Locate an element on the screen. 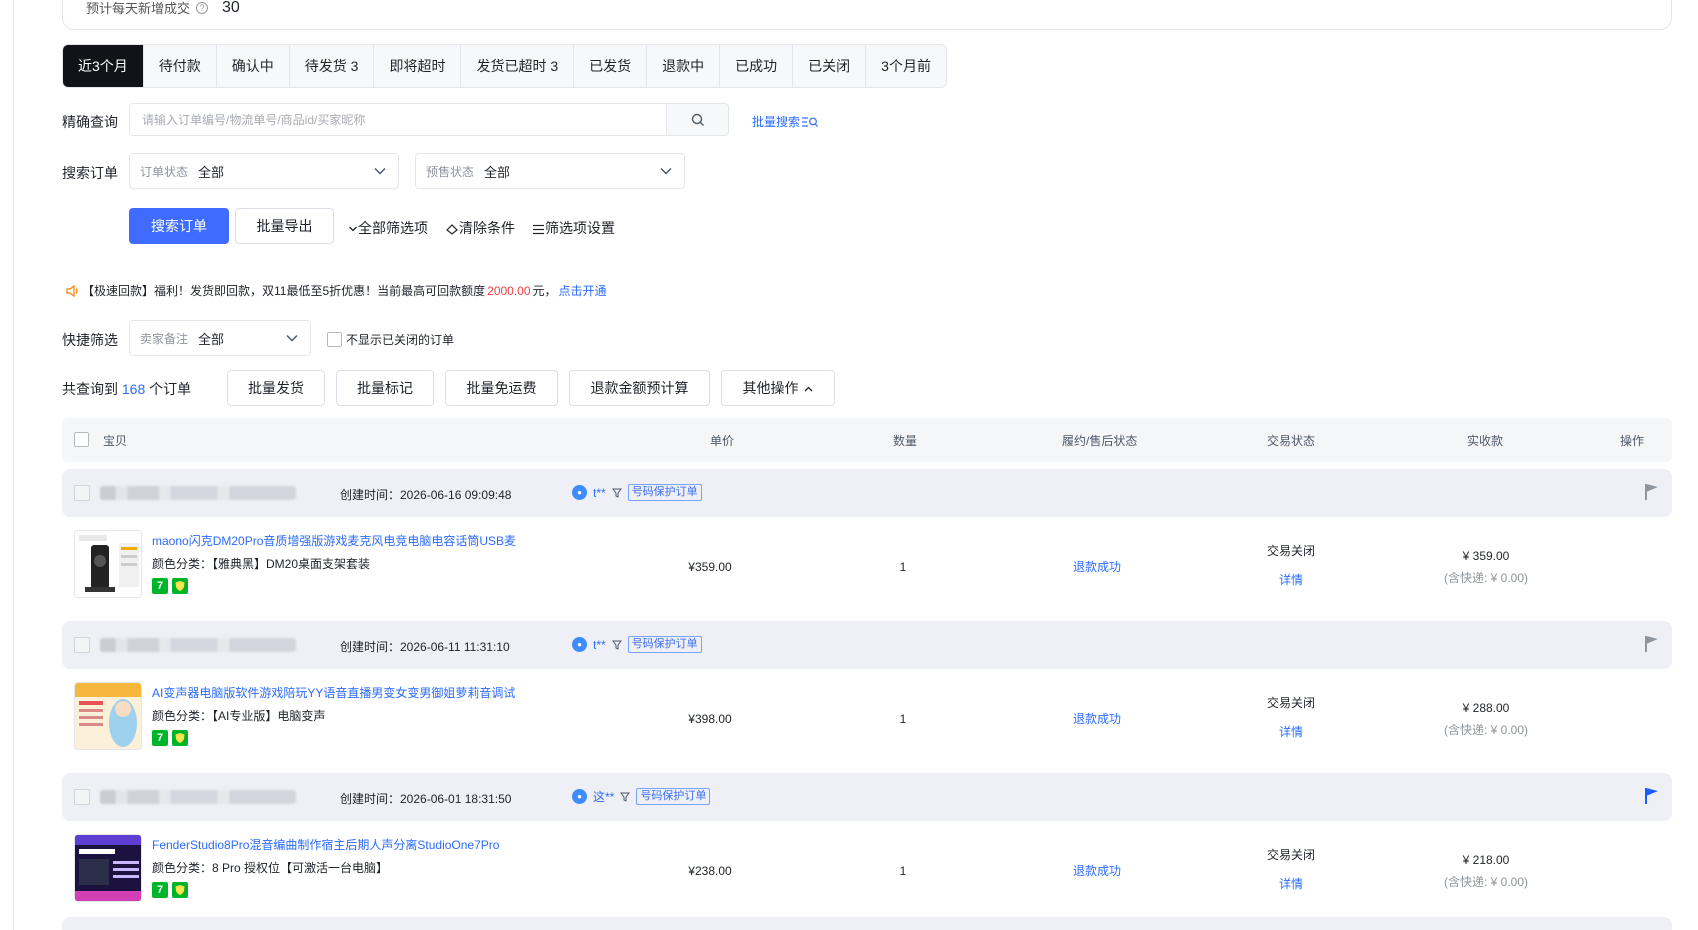 The image size is (1698, 930). col-unit-price: 单价 is located at coordinates (722, 441).